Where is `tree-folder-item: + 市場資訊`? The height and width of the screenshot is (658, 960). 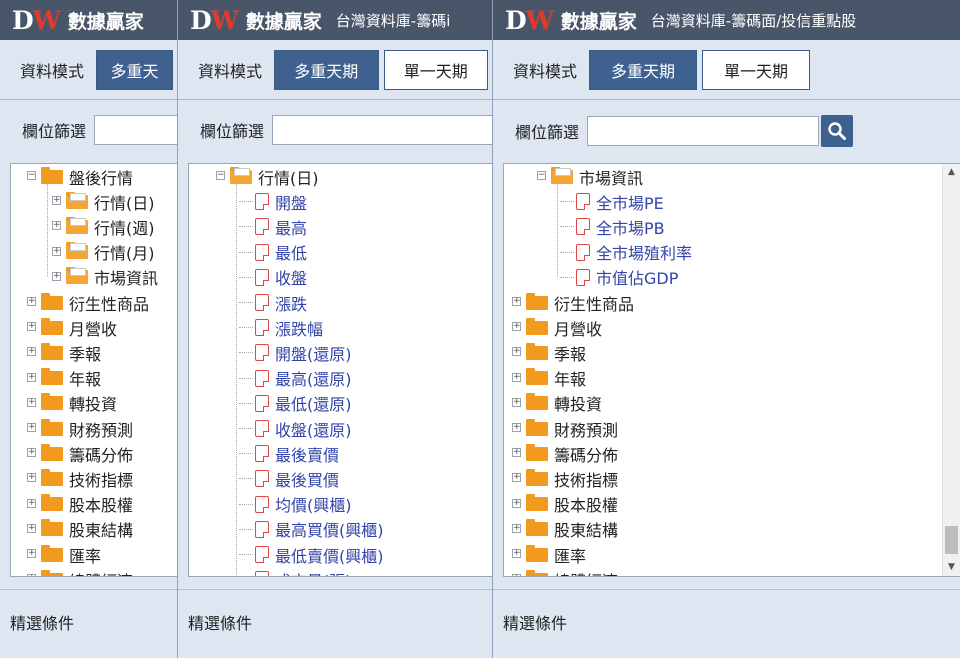 tree-folder-item: + 市場資訊 is located at coordinates (105, 277).